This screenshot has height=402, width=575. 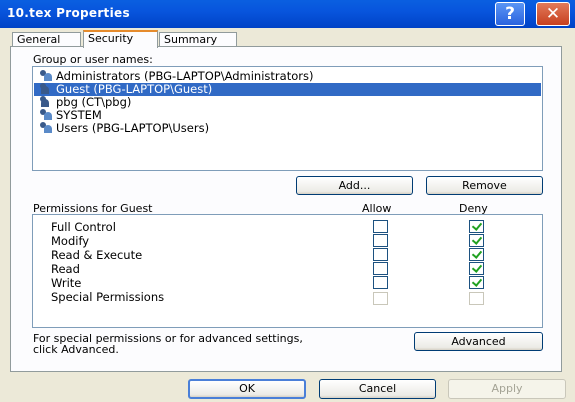 What do you see at coordinates (247, 389) in the screenshot?
I see `ok-button: OK` at bounding box center [247, 389].